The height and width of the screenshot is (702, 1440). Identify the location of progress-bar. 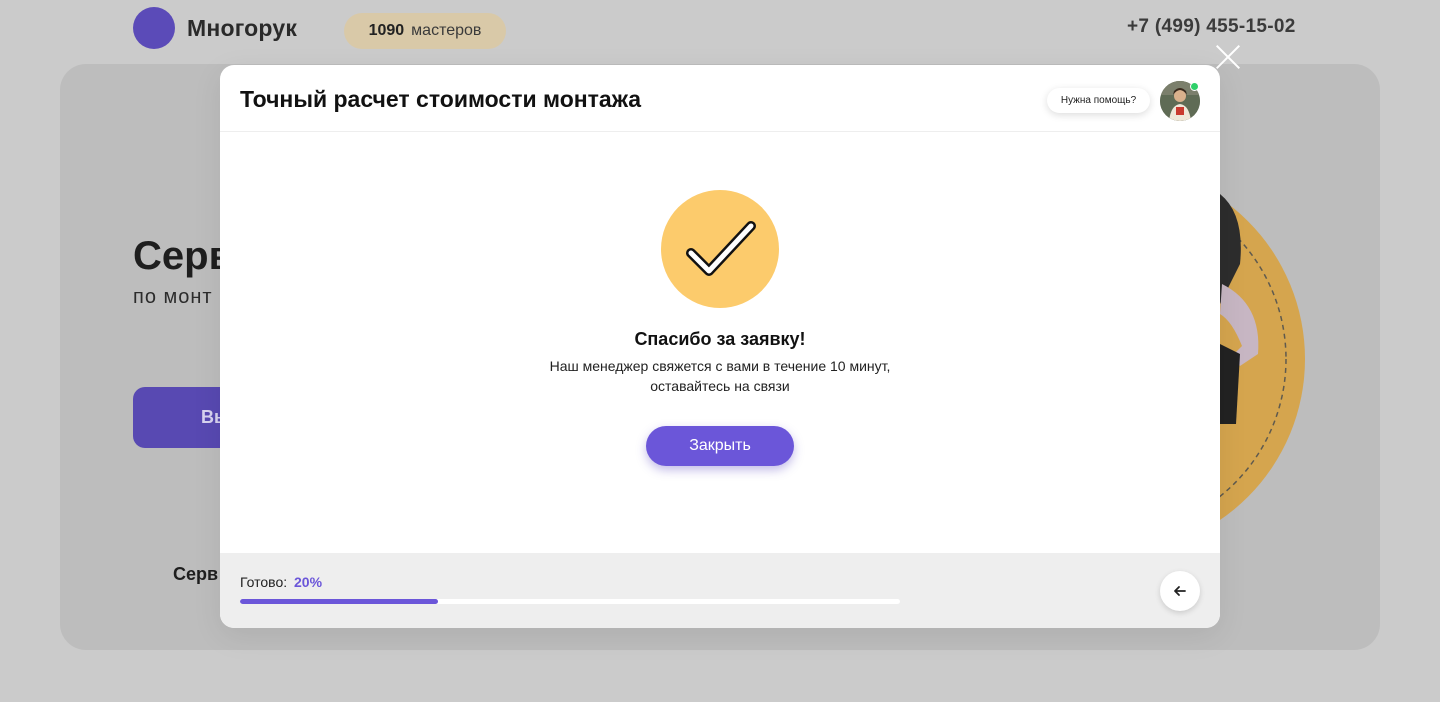
(570, 601).